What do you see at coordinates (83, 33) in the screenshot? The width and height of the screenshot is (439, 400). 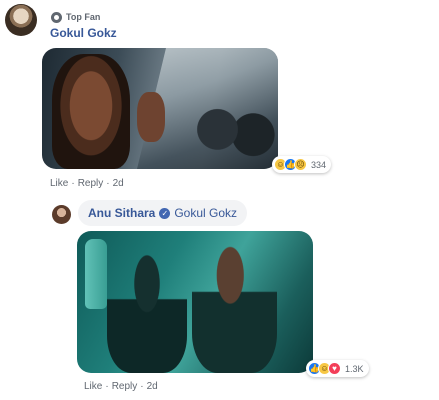 I see `comment-author-name: Gokul Gokz` at bounding box center [83, 33].